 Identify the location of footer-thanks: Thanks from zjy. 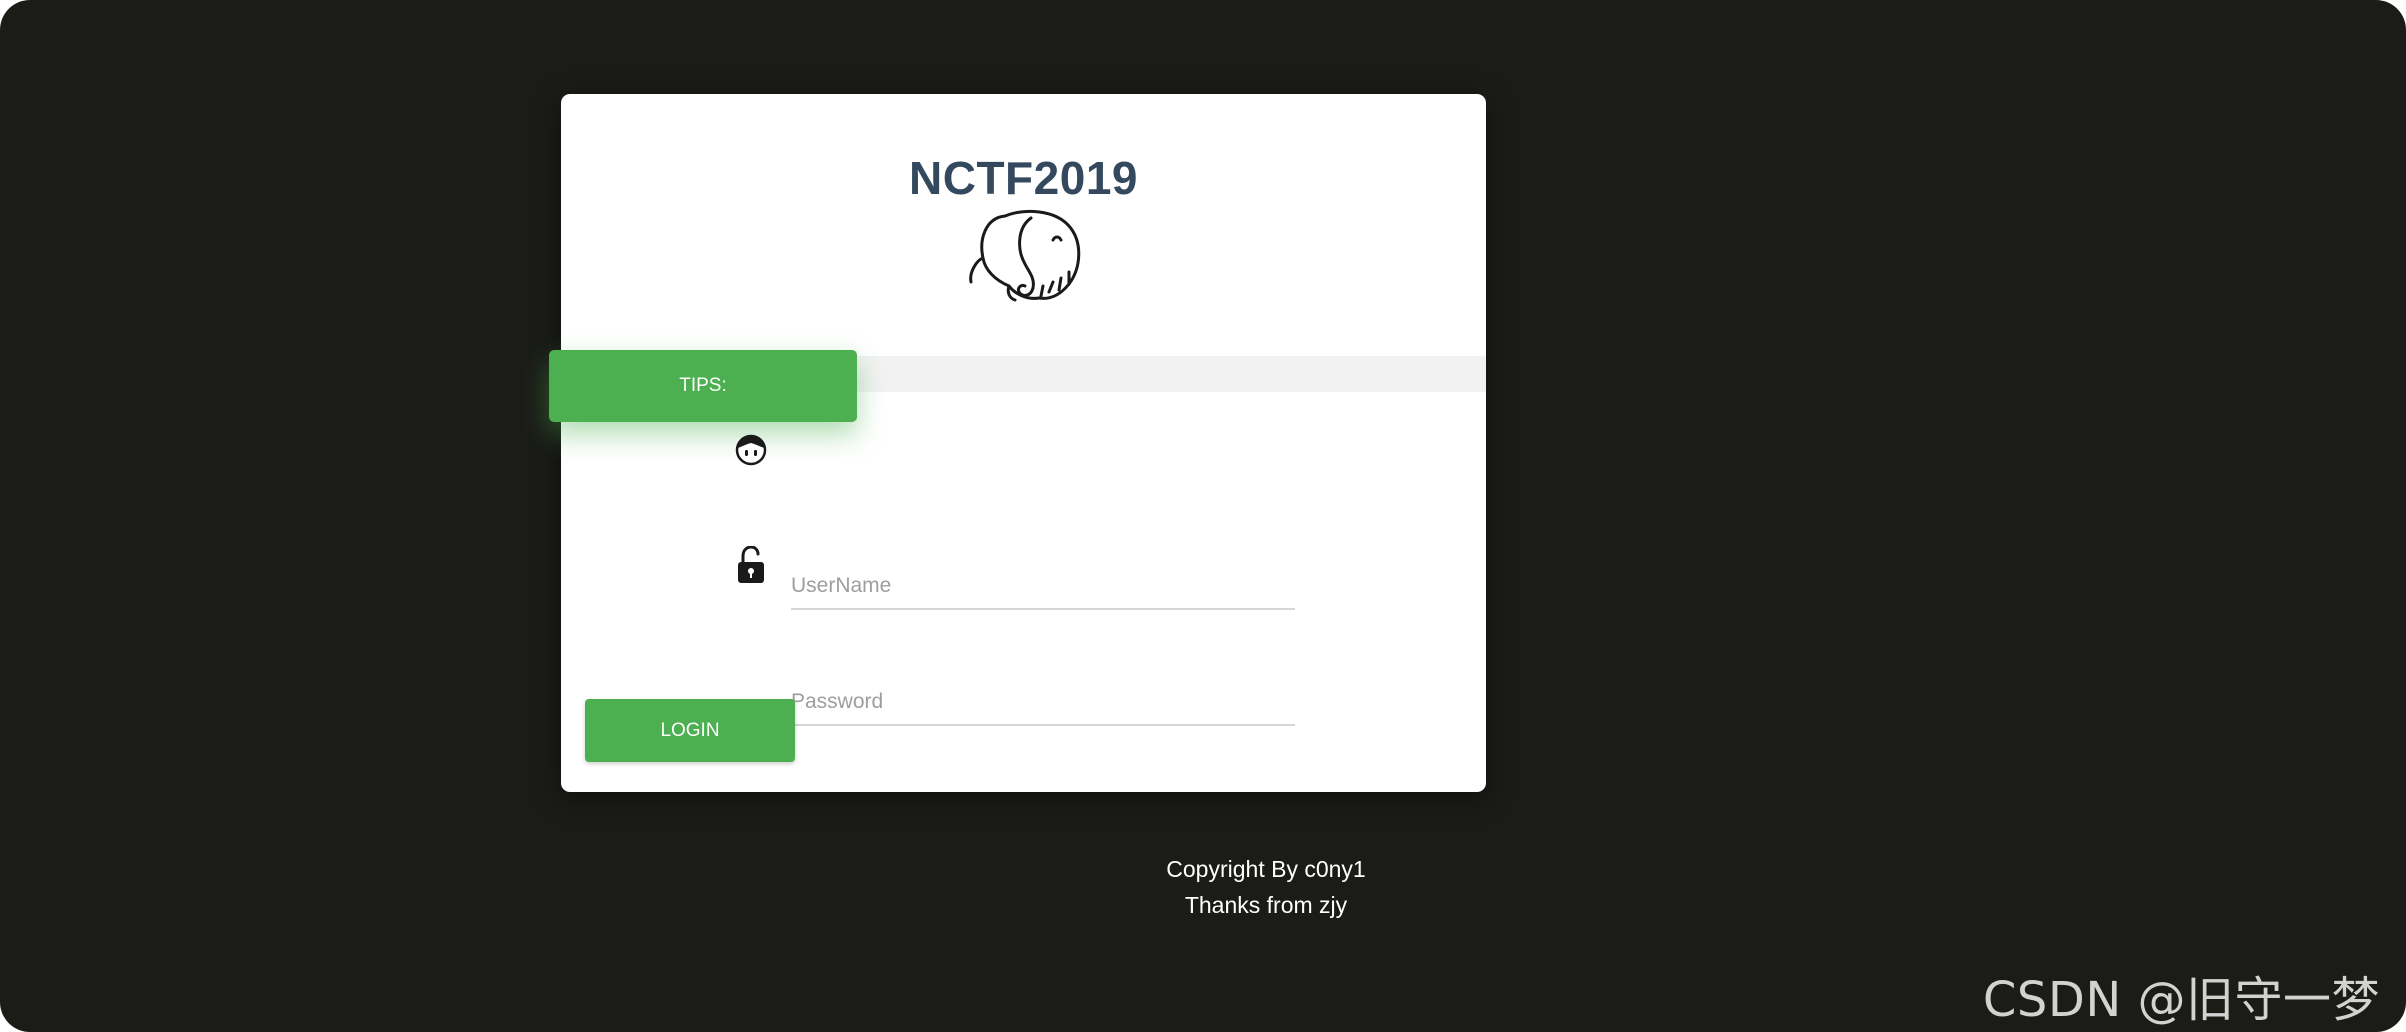
(1266, 905).